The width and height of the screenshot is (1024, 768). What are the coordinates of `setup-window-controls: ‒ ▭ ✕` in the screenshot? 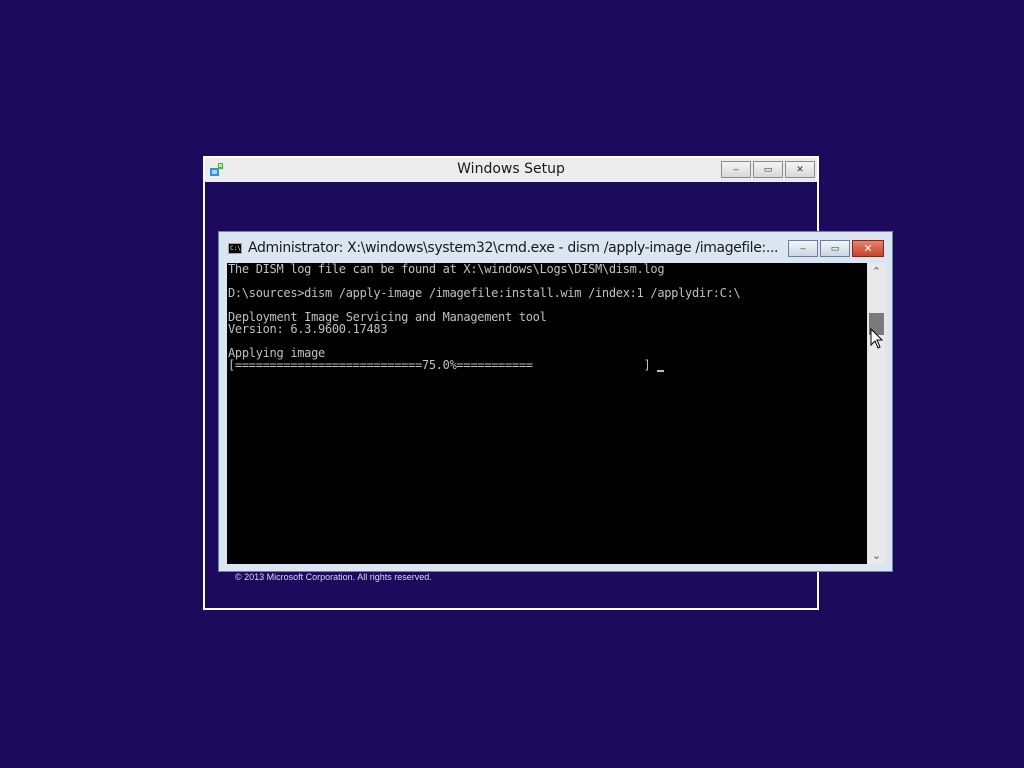 It's located at (768, 169).